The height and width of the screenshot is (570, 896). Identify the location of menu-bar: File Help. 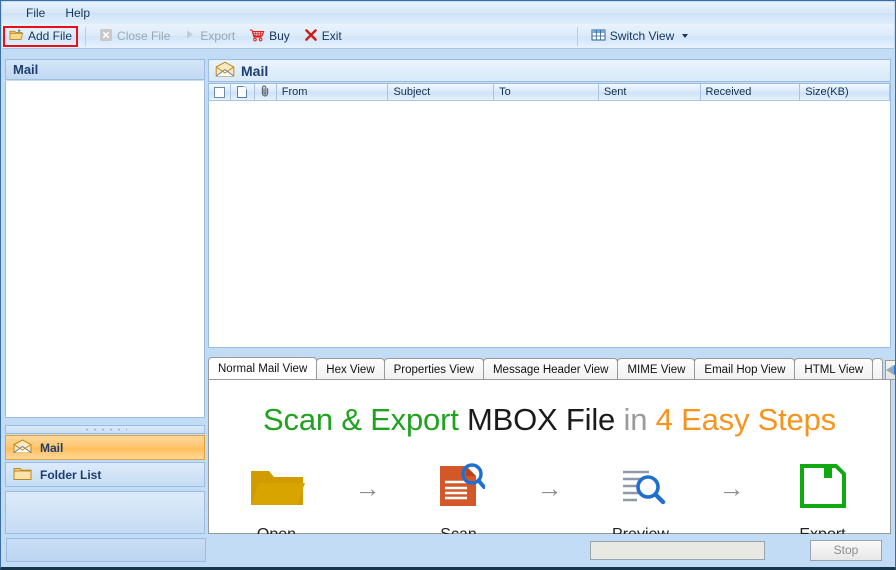
(448, 13).